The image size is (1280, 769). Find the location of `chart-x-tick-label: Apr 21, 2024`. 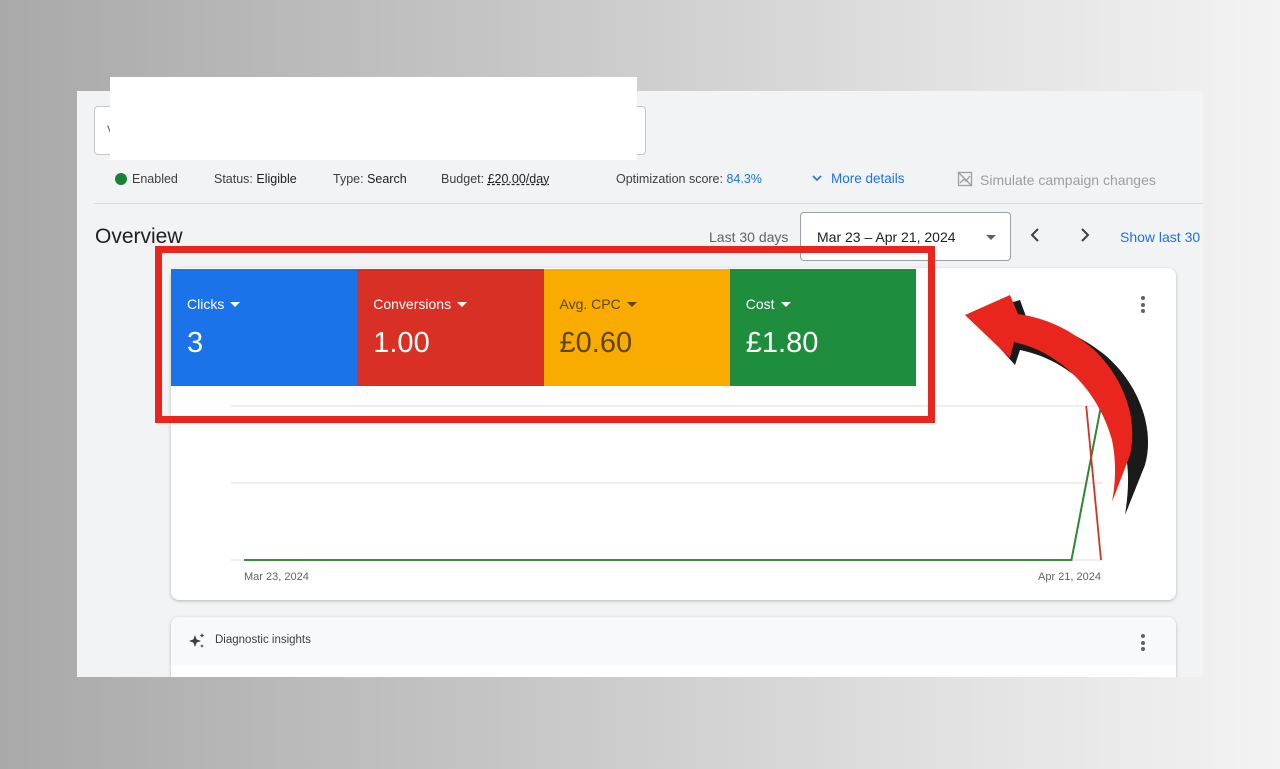

chart-x-tick-label: Apr 21, 2024 is located at coordinates (1069, 577).